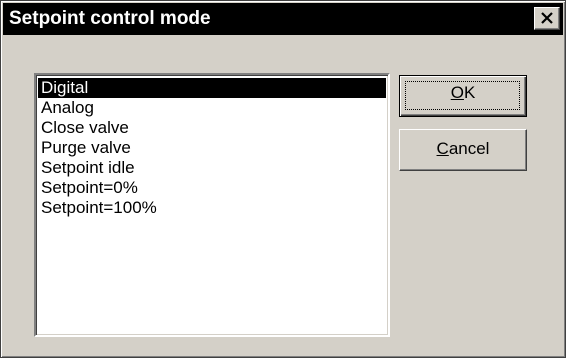  What do you see at coordinates (212, 208) in the screenshot?
I see `list-item: Setpoint=100%` at bounding box center [212, 208].